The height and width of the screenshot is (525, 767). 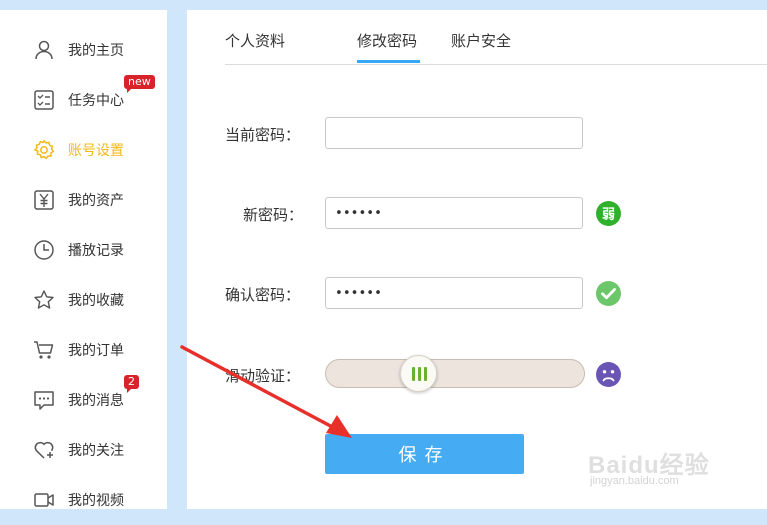 I want to click on message-icon, so click(x=44, y=400).